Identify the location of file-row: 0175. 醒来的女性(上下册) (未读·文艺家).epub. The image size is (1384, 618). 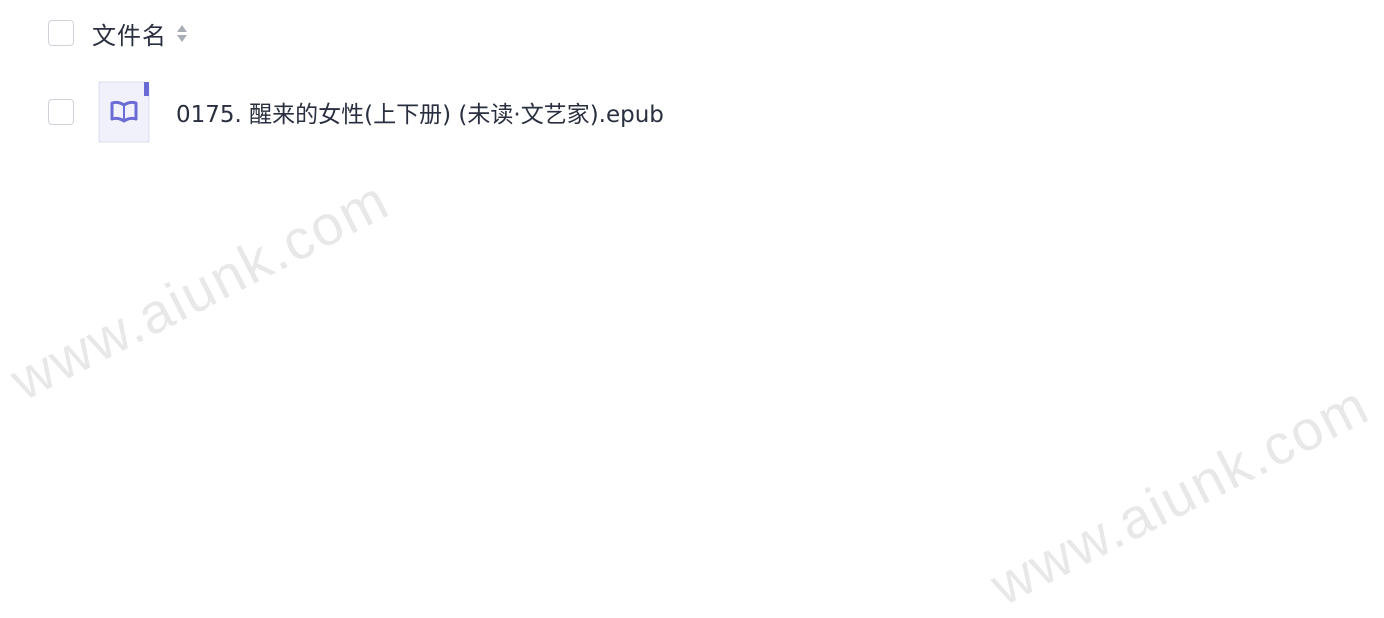
(356, 112).